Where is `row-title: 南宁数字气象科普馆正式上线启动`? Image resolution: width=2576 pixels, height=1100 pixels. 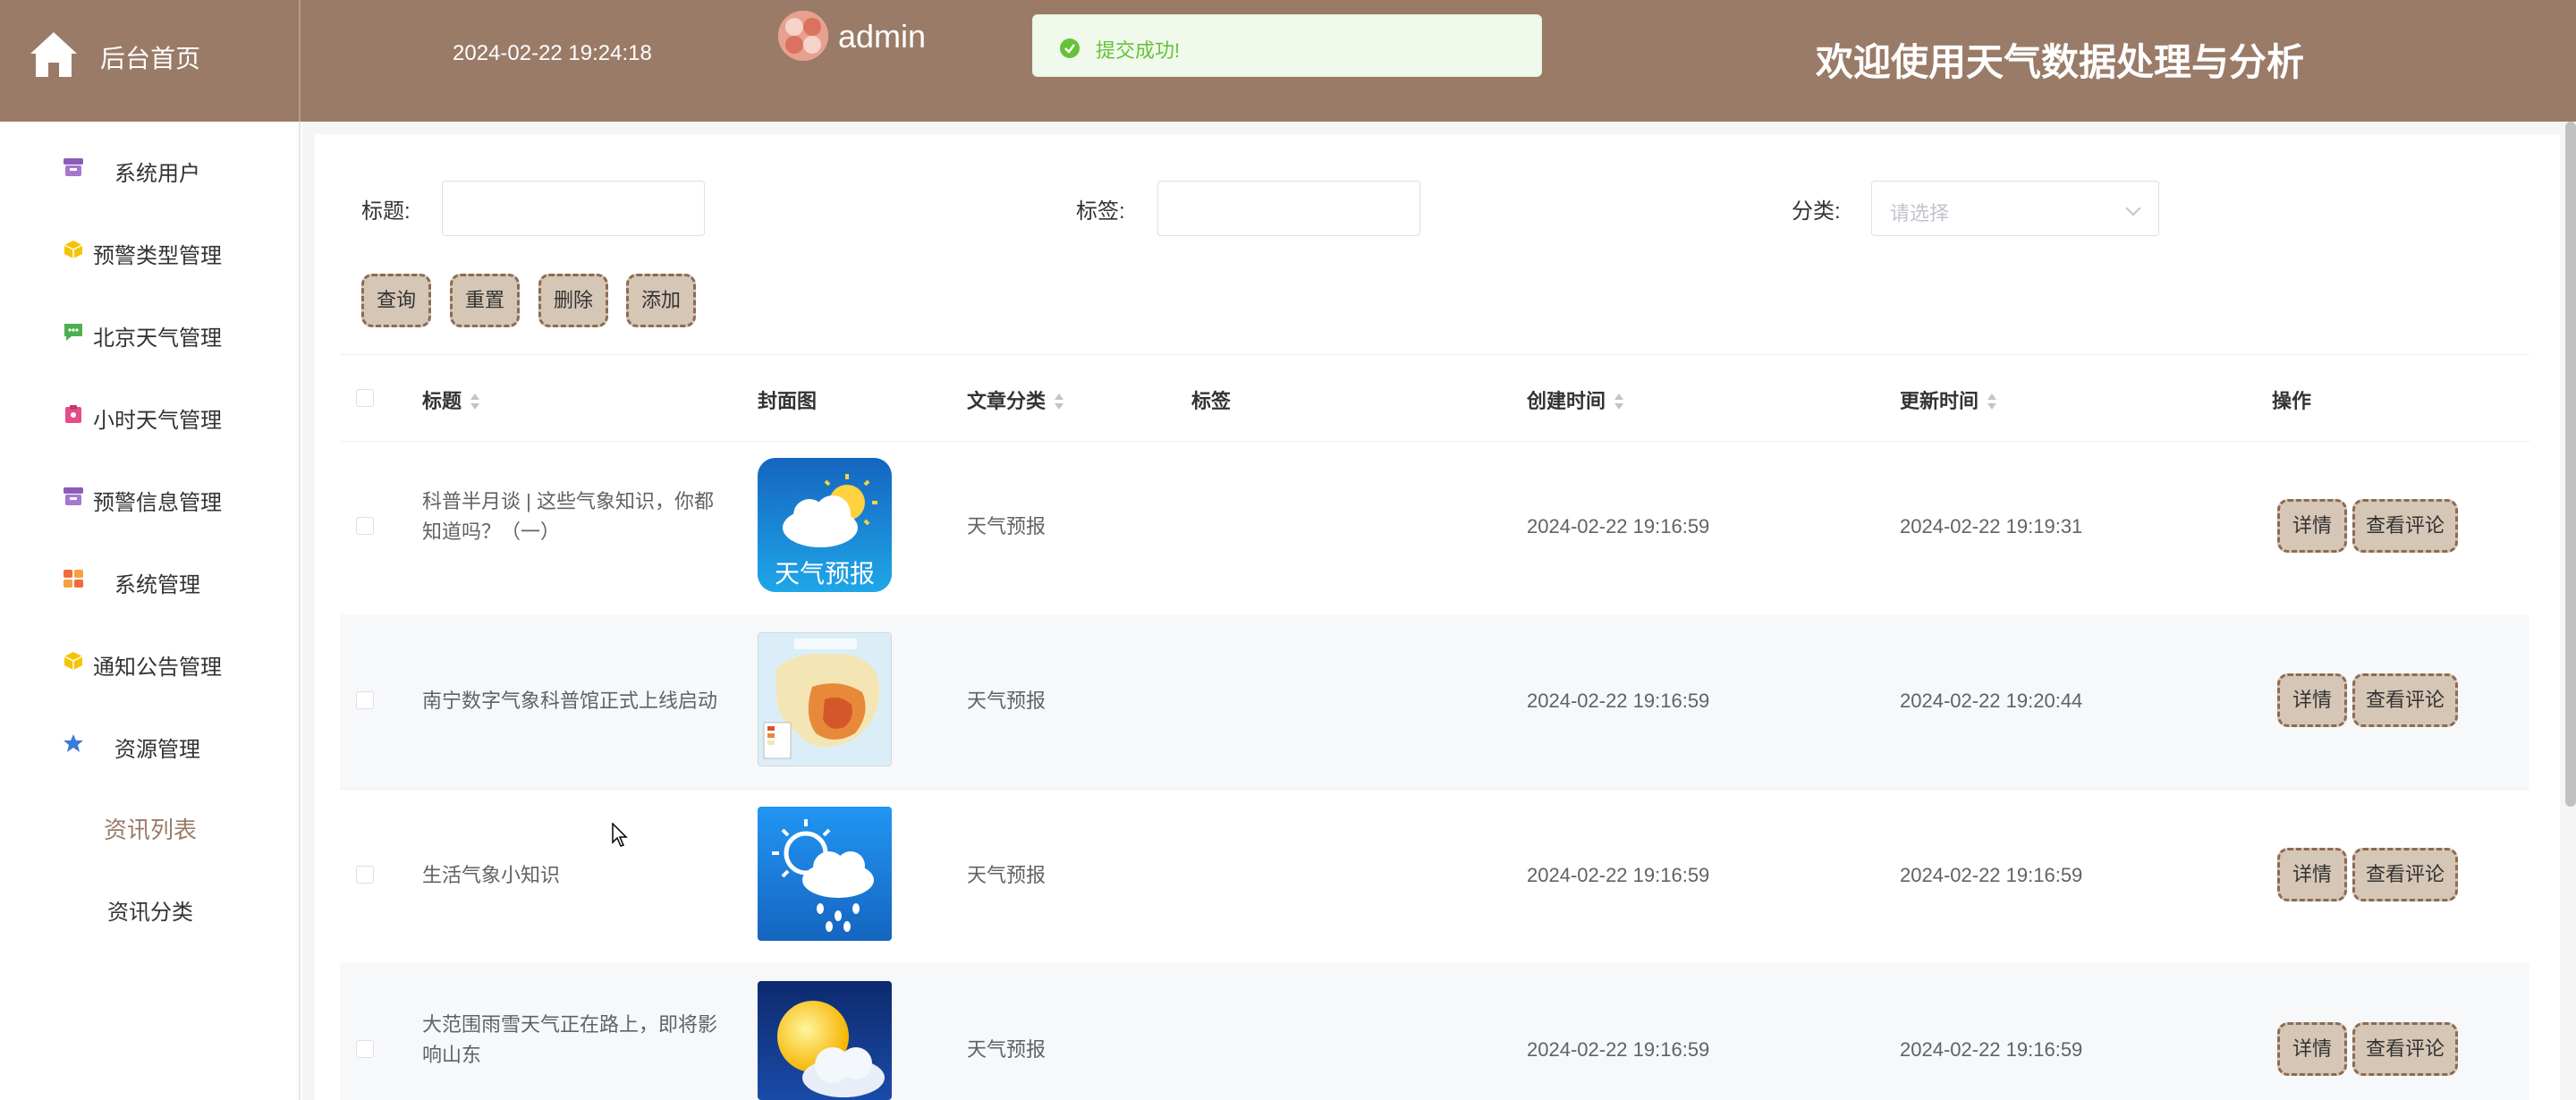
row-title: 南宁数字气象科普馆正式上线启动 is located at coordinates (570, 701).